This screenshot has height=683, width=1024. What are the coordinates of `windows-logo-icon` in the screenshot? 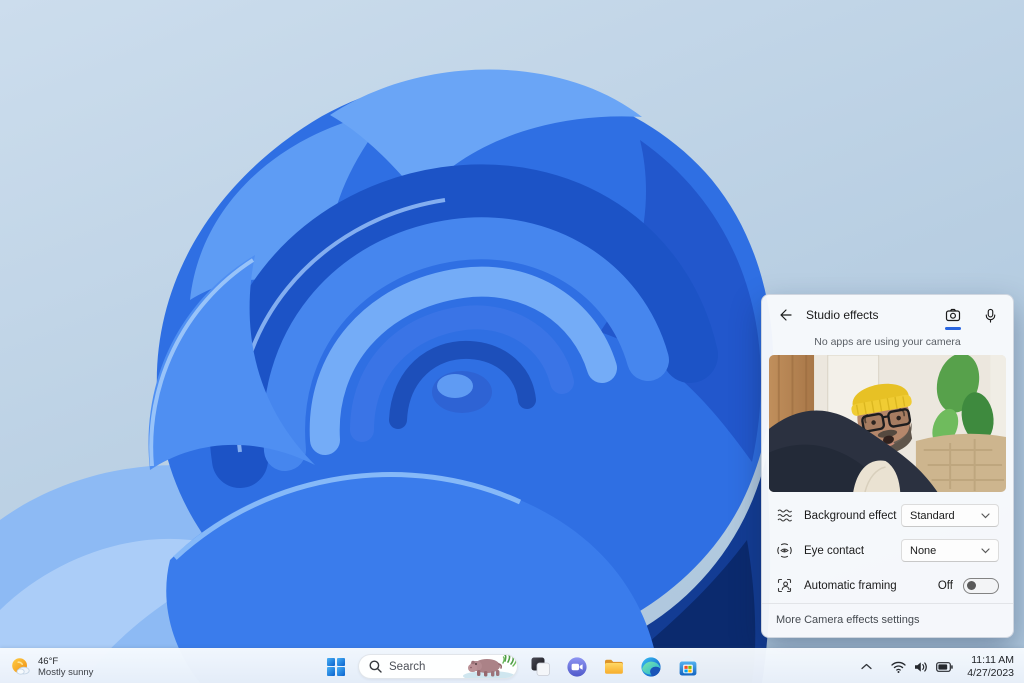 It's located at (336, 666).